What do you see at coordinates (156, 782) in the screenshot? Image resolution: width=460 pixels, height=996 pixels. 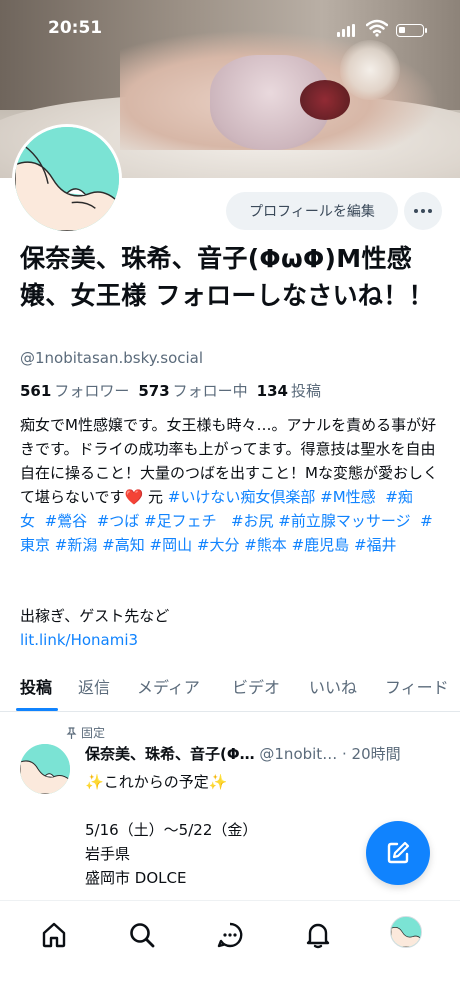 I see `post-title: これからの予定` at bounding box center [156, 782].